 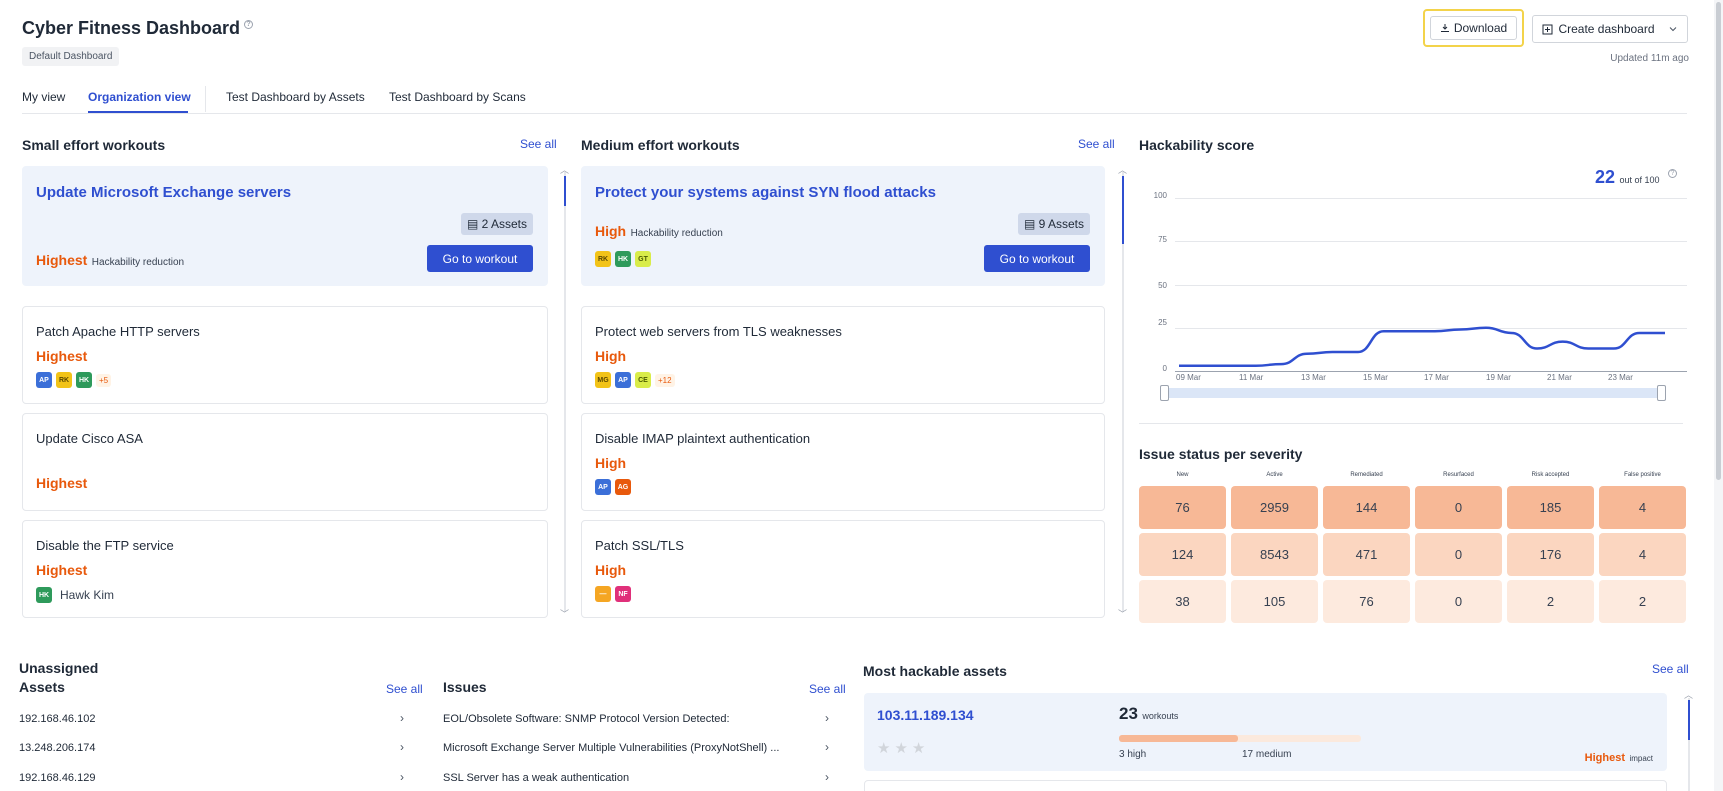 What do you see at coordinates (496, 224) in the screenshot?
I see `assets-chip: ▤ 2 Assets` at bounding box center [496, 224].